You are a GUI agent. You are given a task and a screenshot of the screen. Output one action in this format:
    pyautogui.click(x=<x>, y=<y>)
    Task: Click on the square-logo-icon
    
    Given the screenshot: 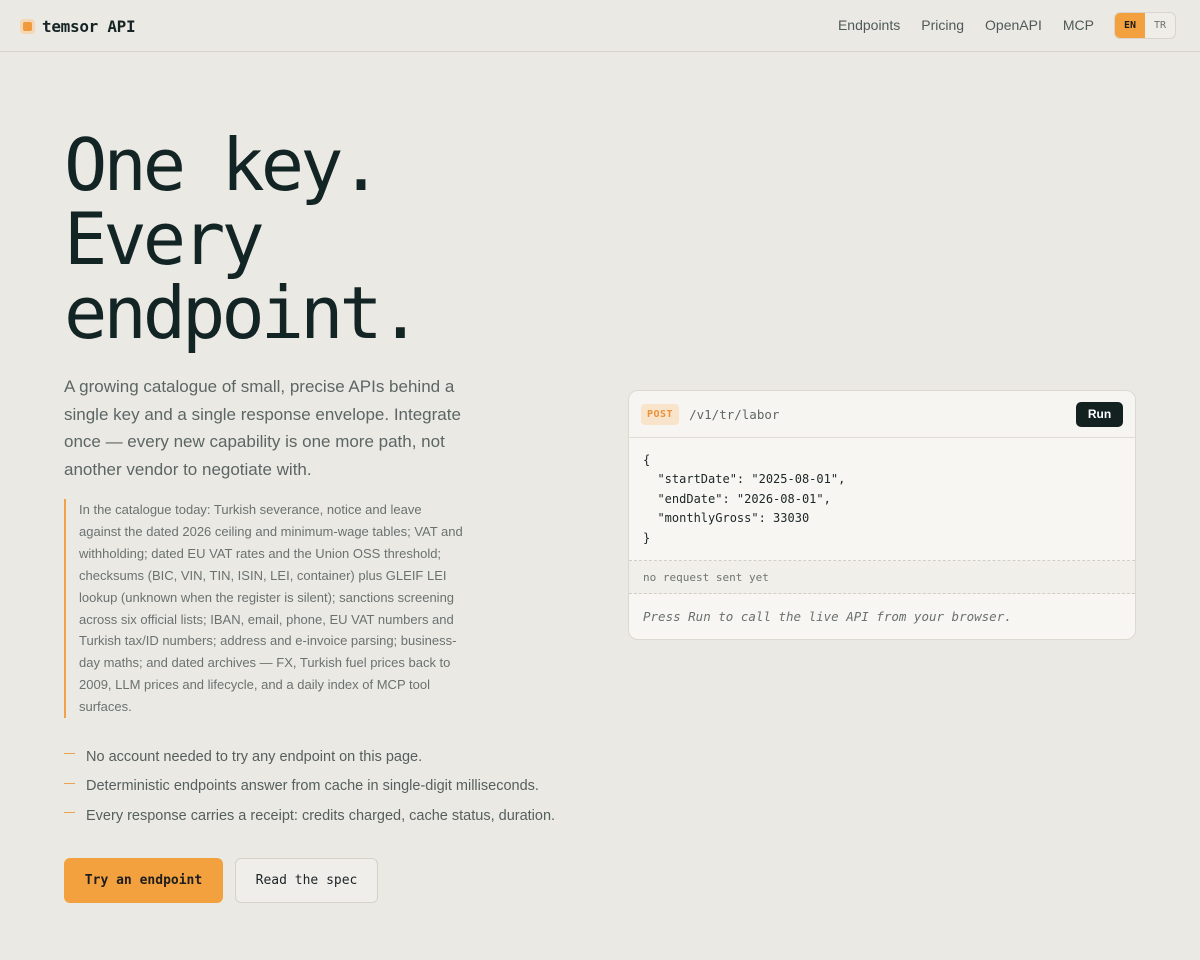 What is the action you would take?
    pyautogui.click(x=27, y=26)
    